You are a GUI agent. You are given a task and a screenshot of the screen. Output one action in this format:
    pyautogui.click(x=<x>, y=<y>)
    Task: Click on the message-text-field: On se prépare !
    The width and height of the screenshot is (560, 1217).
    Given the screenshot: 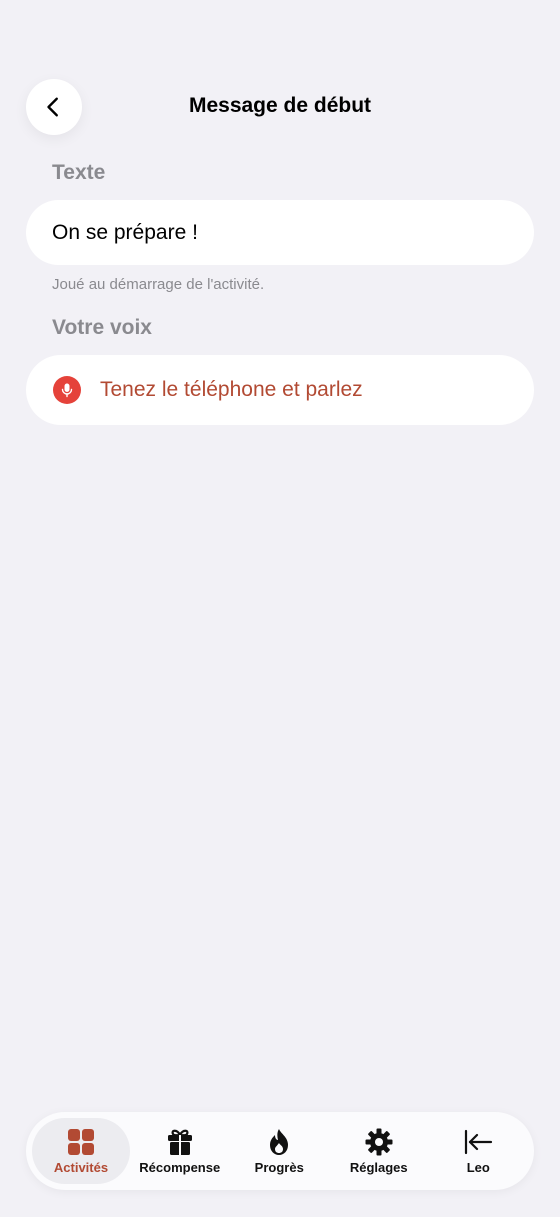 What is the action you would take?
    pyautogui.click(x=280, y=232)
    